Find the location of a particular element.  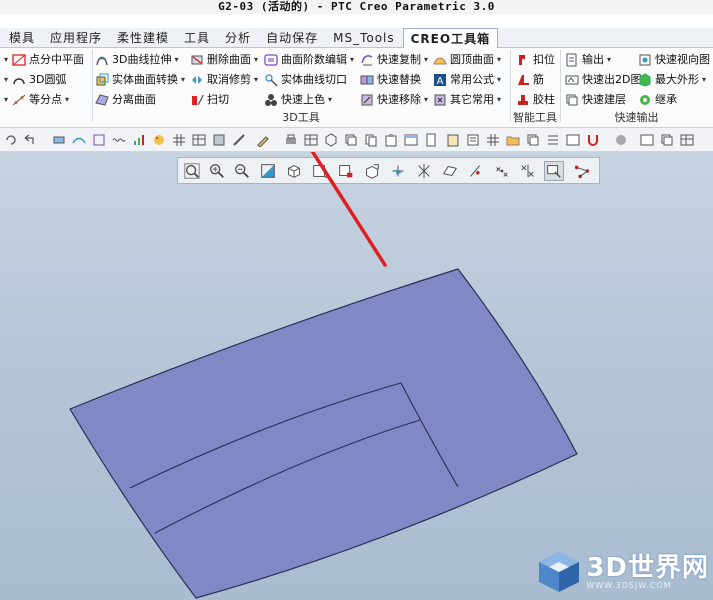

undo-icon is located at coordinates (29, 140).